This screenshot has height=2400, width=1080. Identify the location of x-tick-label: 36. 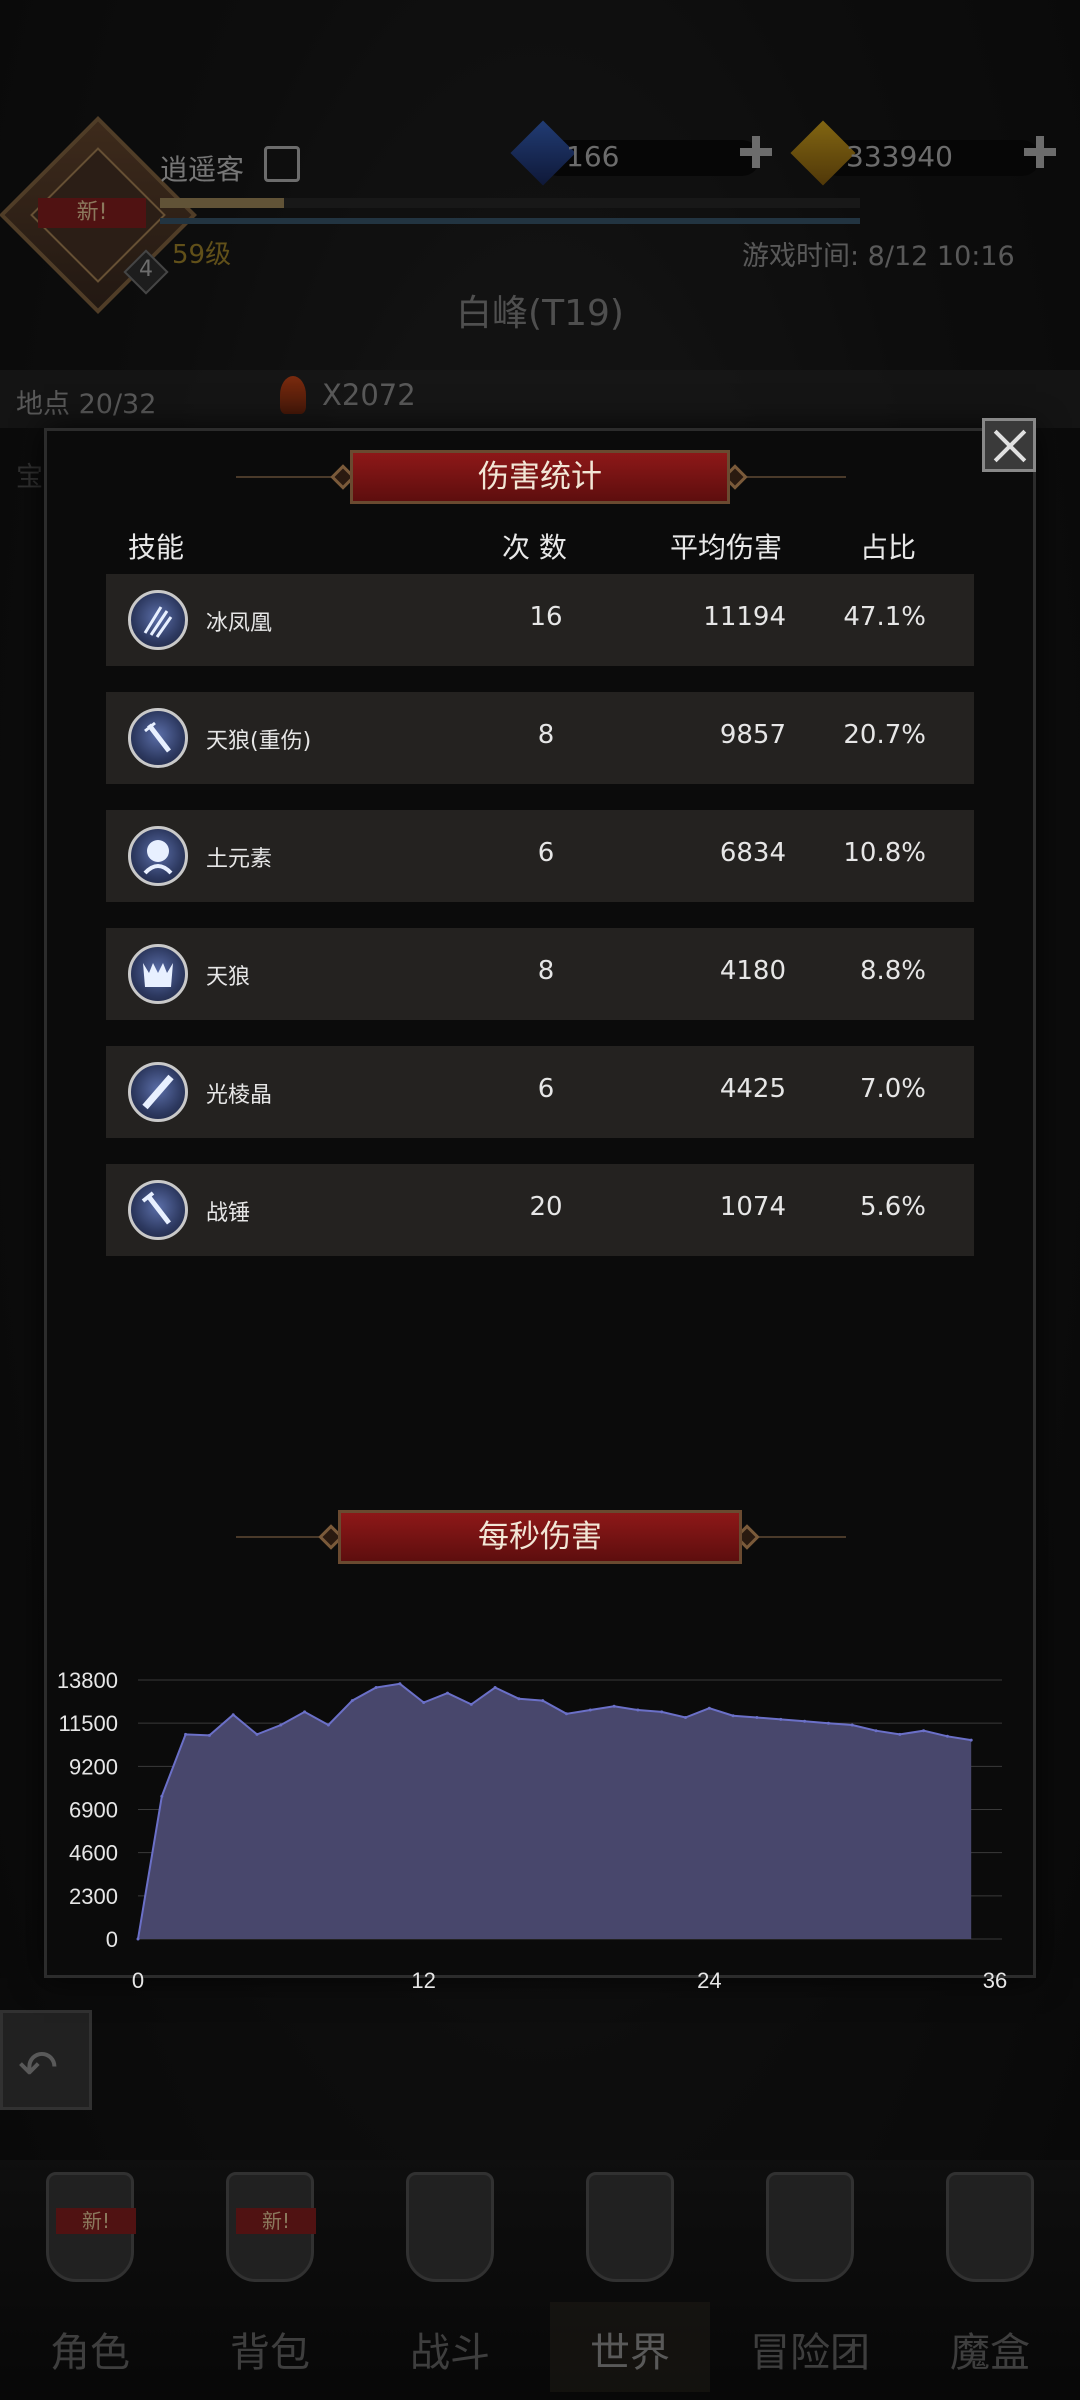
(995, 1980).